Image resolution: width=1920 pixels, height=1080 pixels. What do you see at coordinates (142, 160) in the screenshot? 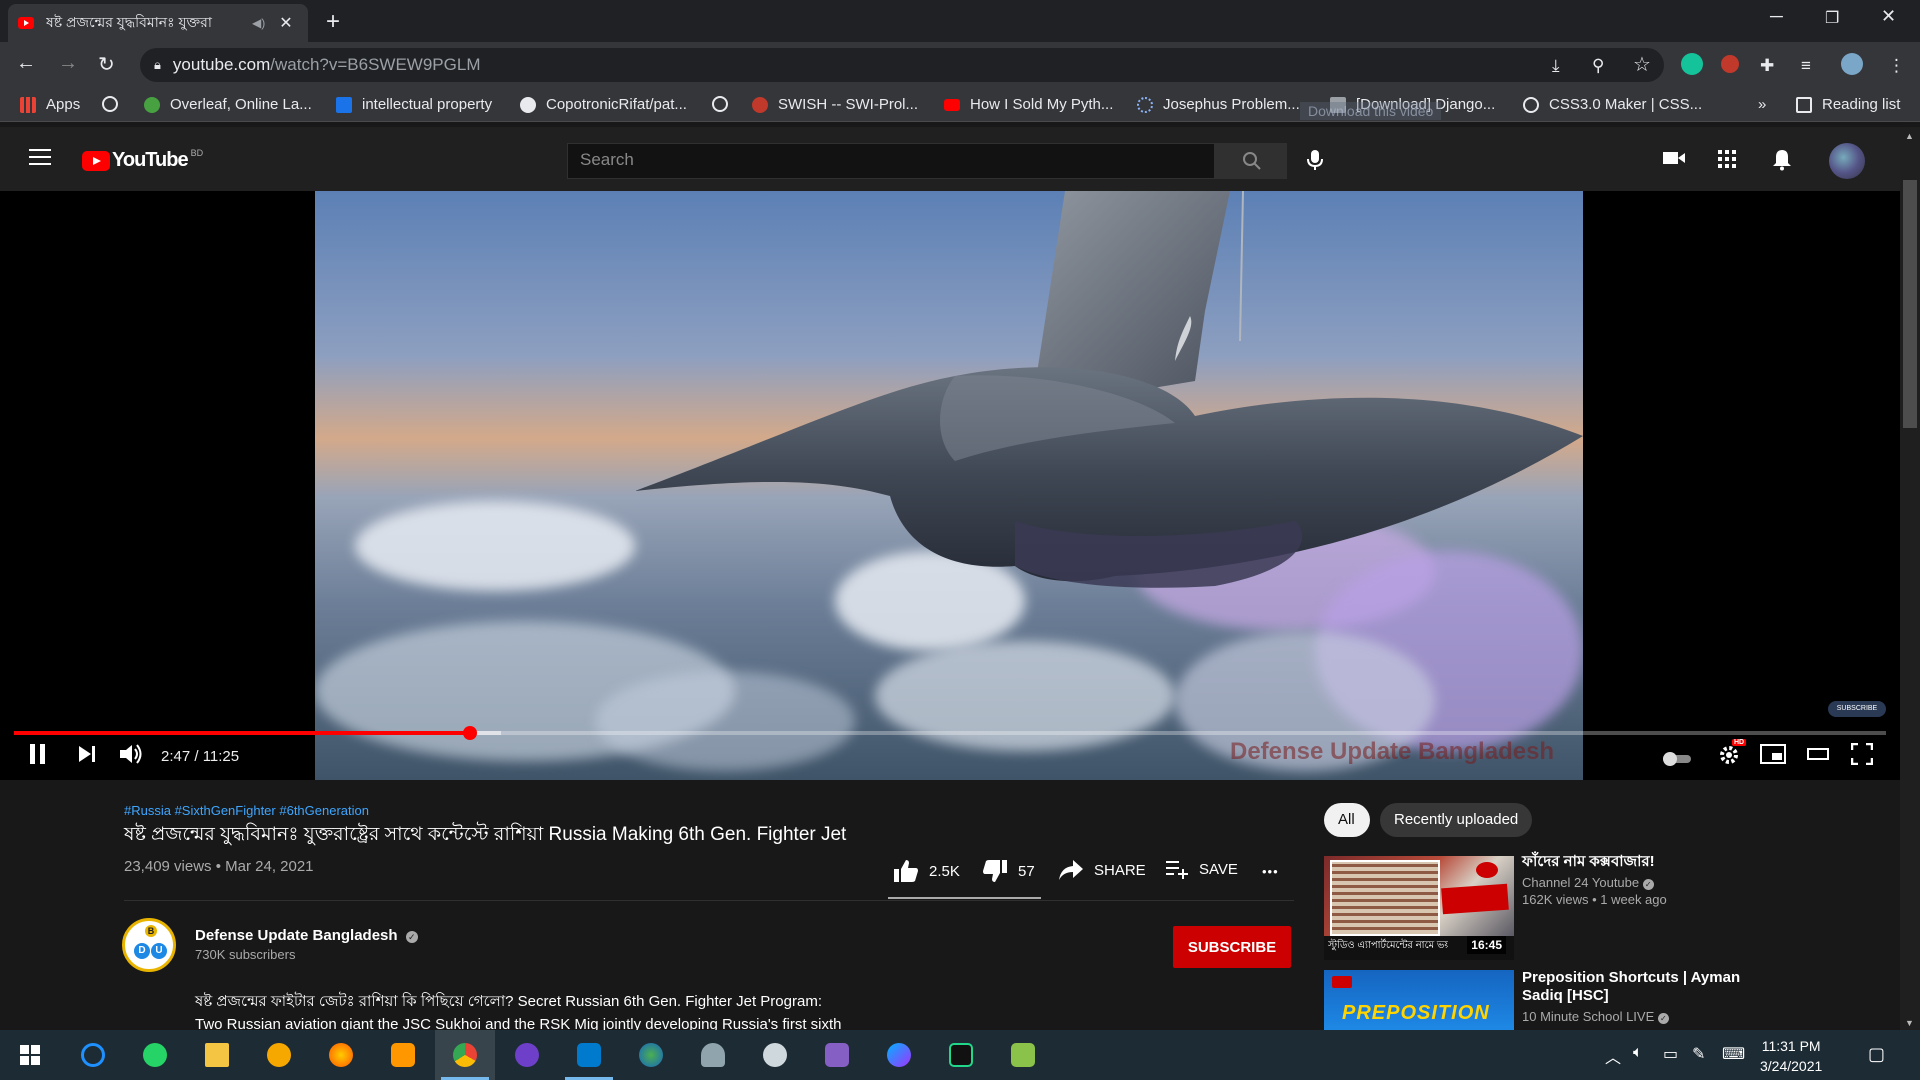
I see `youtube-logo: YouTube BD` at bounding box center [142, 160].